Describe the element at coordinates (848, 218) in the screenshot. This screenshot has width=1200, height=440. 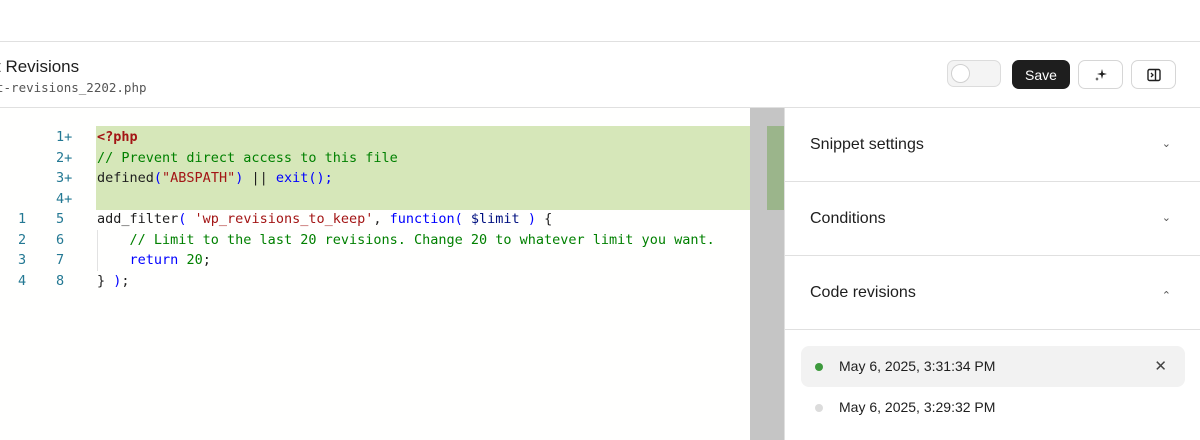
I see `panel-title: Conditions` at that location.